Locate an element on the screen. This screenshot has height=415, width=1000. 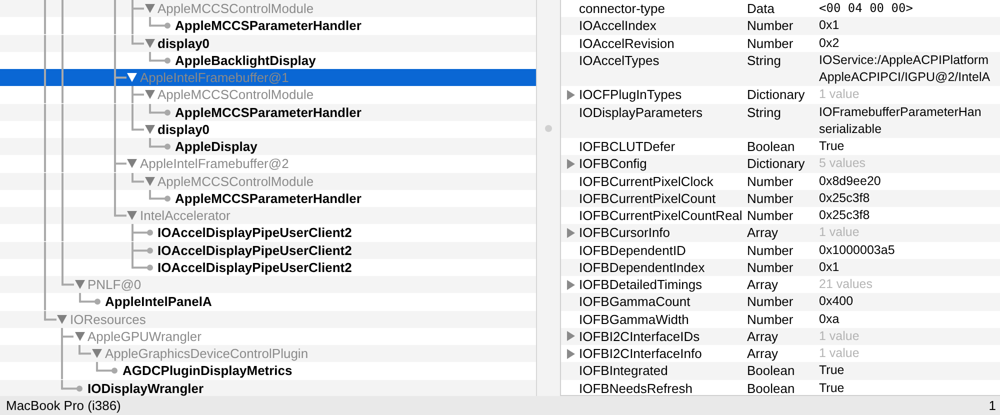
tree-item-label: AppleIntelPanelA is located at coordinates (158, 301).